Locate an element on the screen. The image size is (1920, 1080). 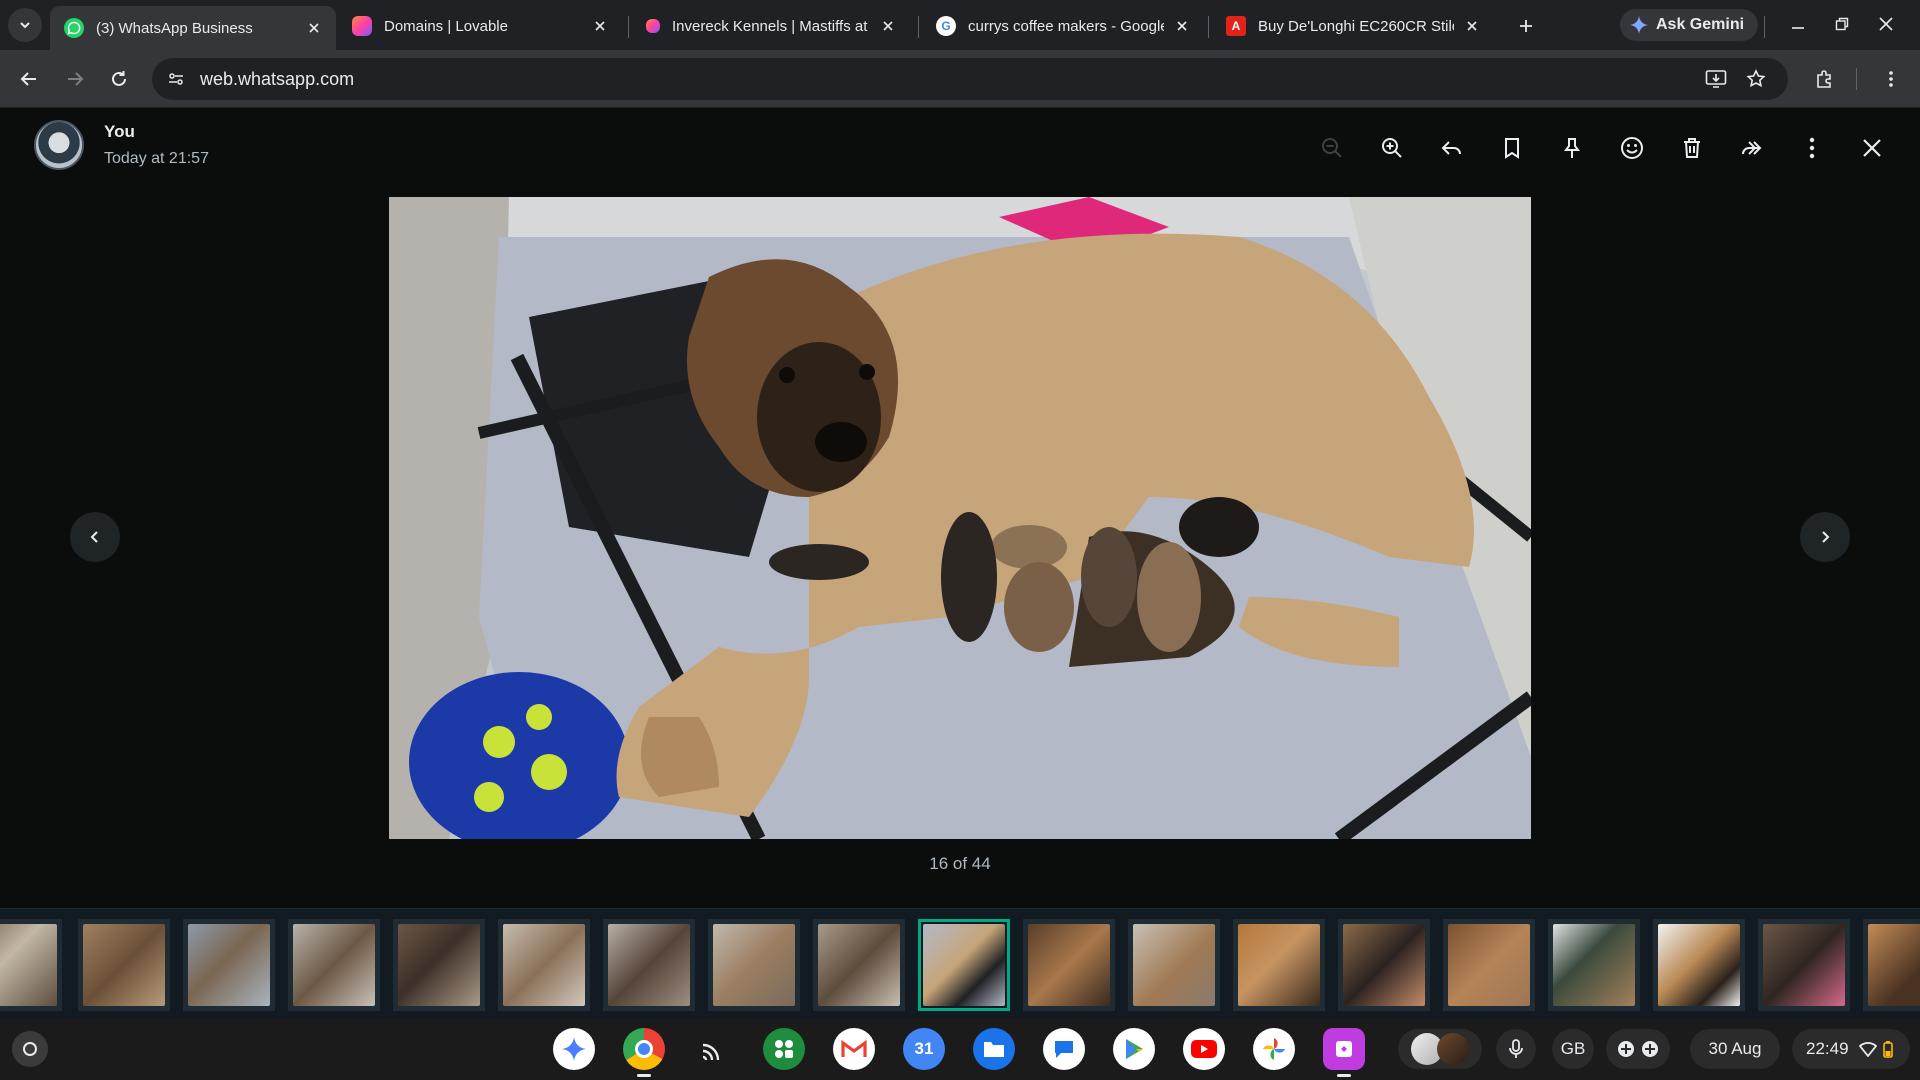
tab-google-search: G currys coffee makers - Google is located at coordinates (1063, 26).